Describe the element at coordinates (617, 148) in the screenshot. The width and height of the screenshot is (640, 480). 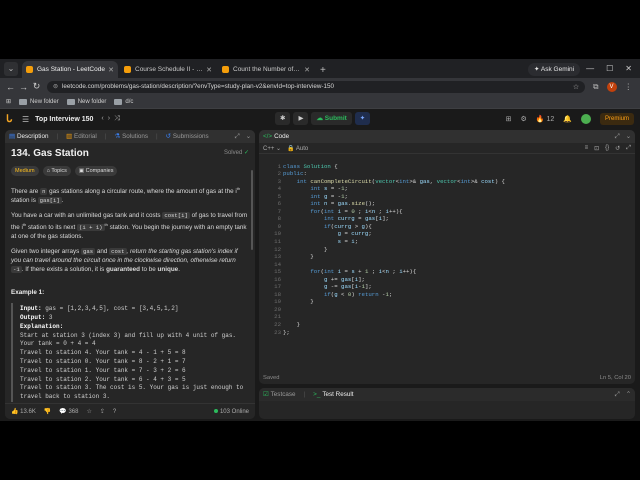
I see `reset-icon: ↺` at that location.